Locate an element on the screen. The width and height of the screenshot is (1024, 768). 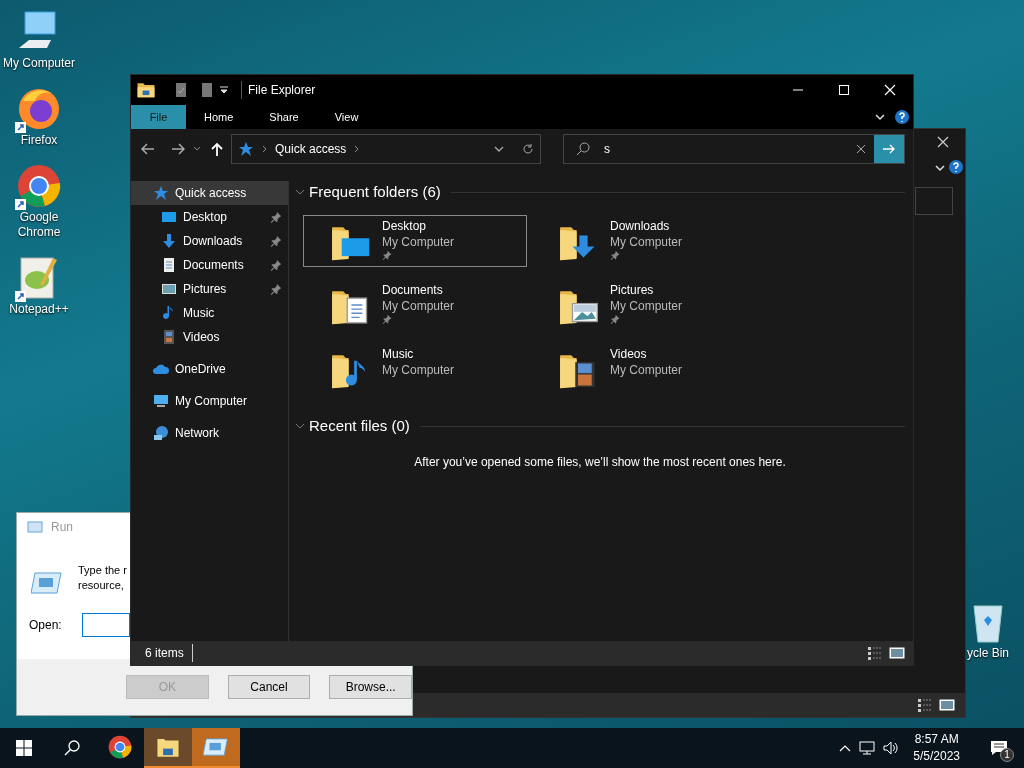
taskbar-app-button is located at coordinates (168, 748).